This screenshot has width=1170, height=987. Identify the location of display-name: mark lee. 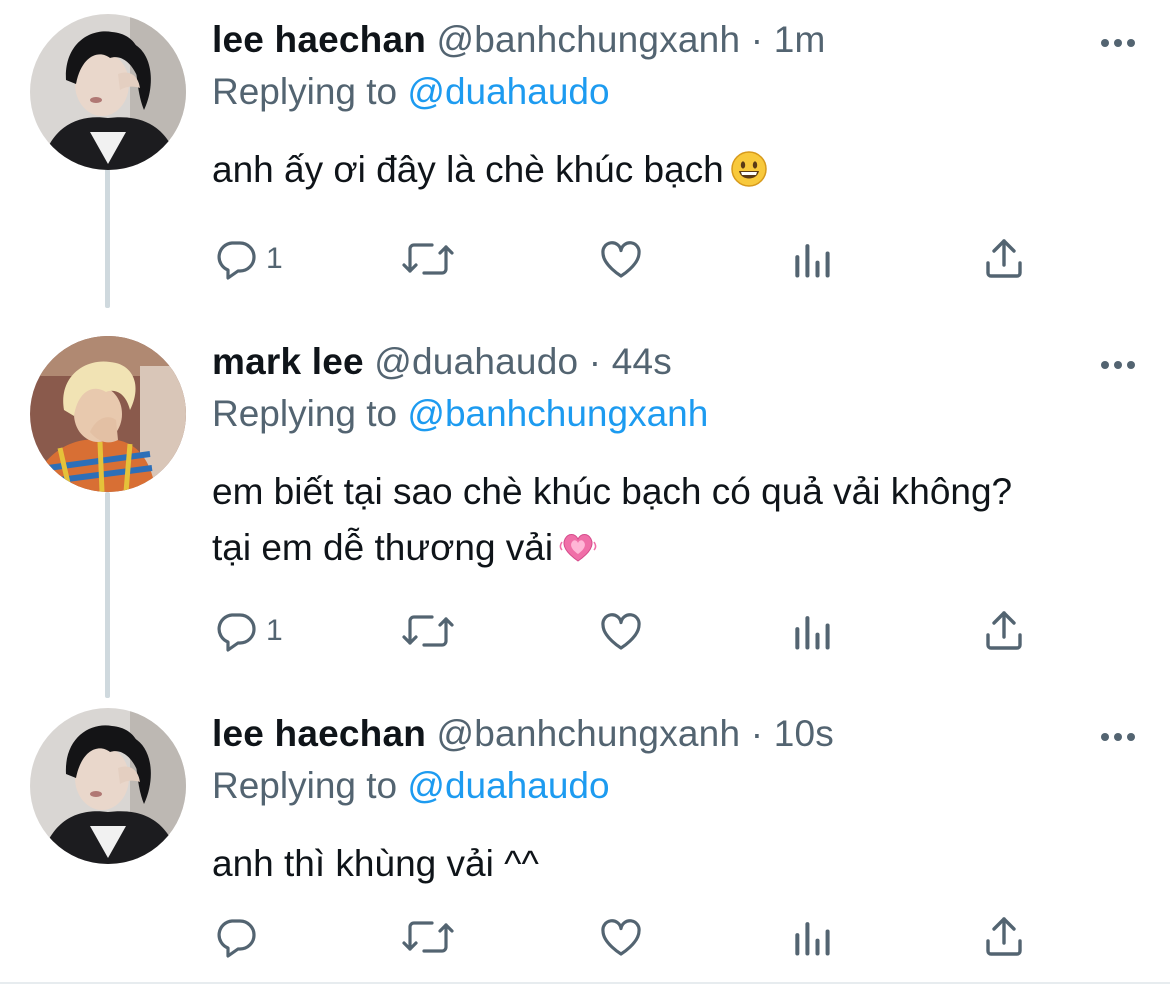
(288, 361).